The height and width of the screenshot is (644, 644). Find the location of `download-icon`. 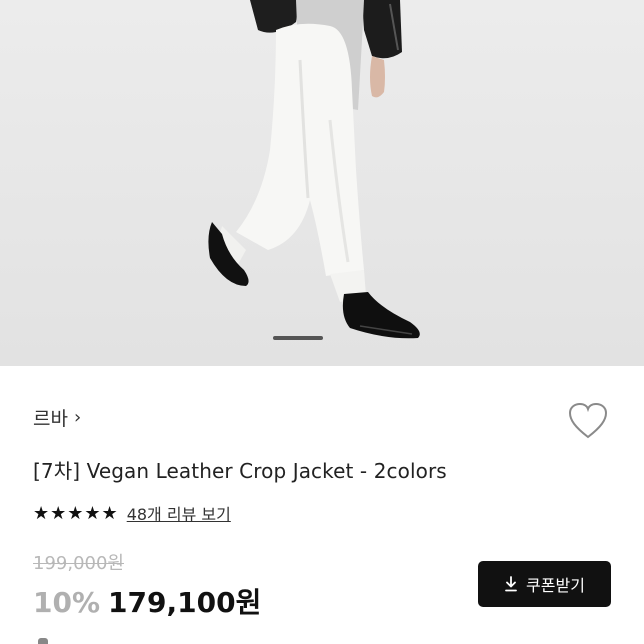

download-icon is located at coordinates (511, 584).